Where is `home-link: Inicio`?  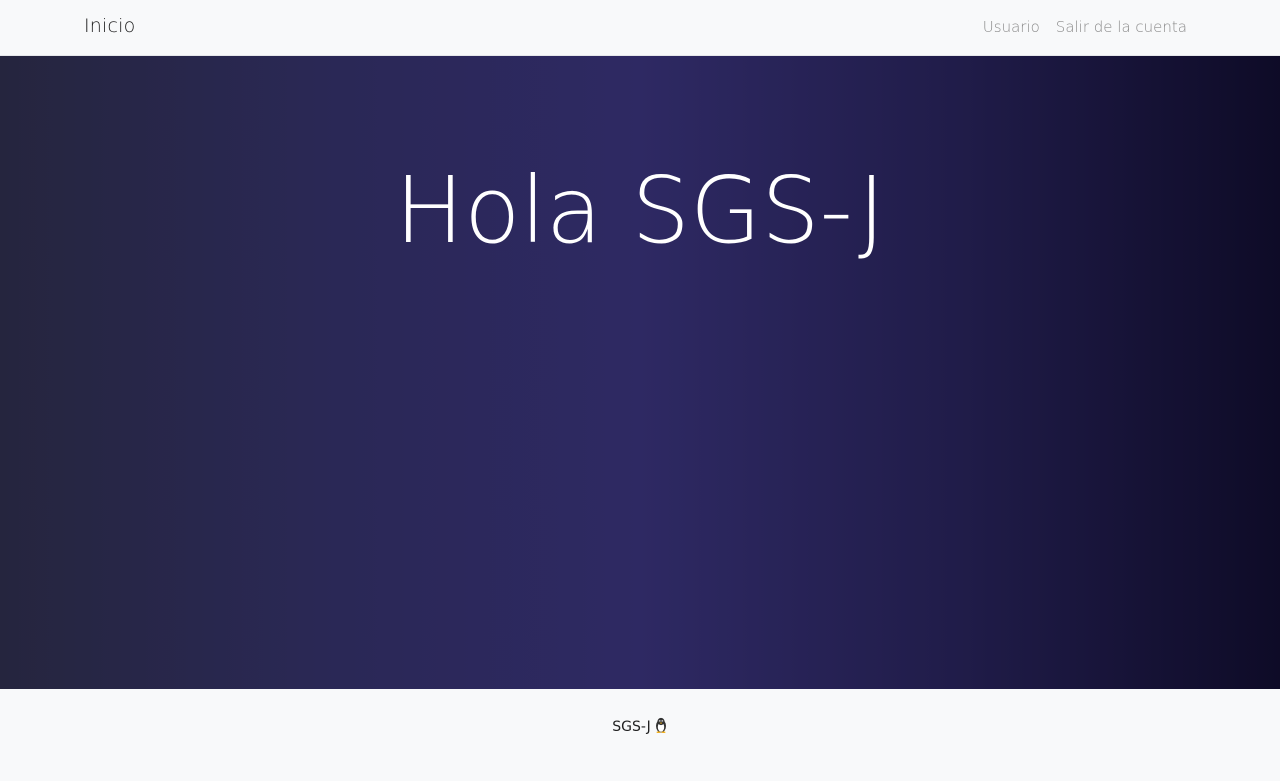
home-link: Inicio is located at coordinates (109, 26).